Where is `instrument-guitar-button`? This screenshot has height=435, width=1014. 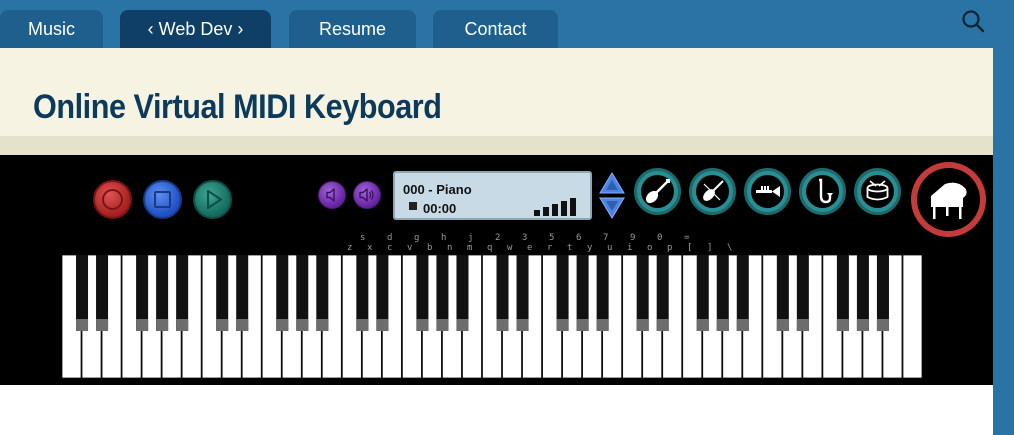 instrument-guitar-button is located at coordinates (657, 191).